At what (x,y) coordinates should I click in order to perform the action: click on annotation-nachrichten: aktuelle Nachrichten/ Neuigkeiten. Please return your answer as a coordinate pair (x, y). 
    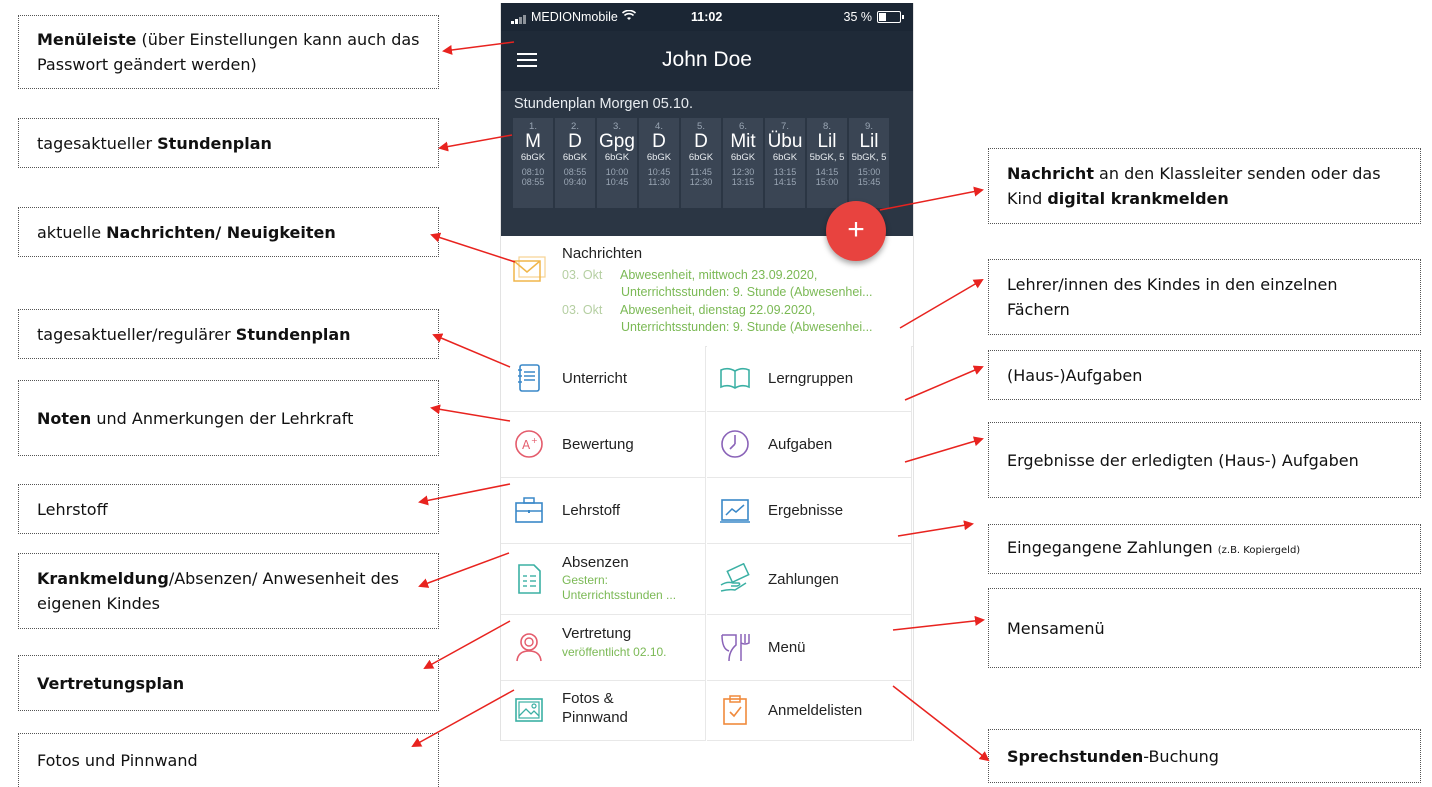
    Looking at the image, I should click on (228, 232).